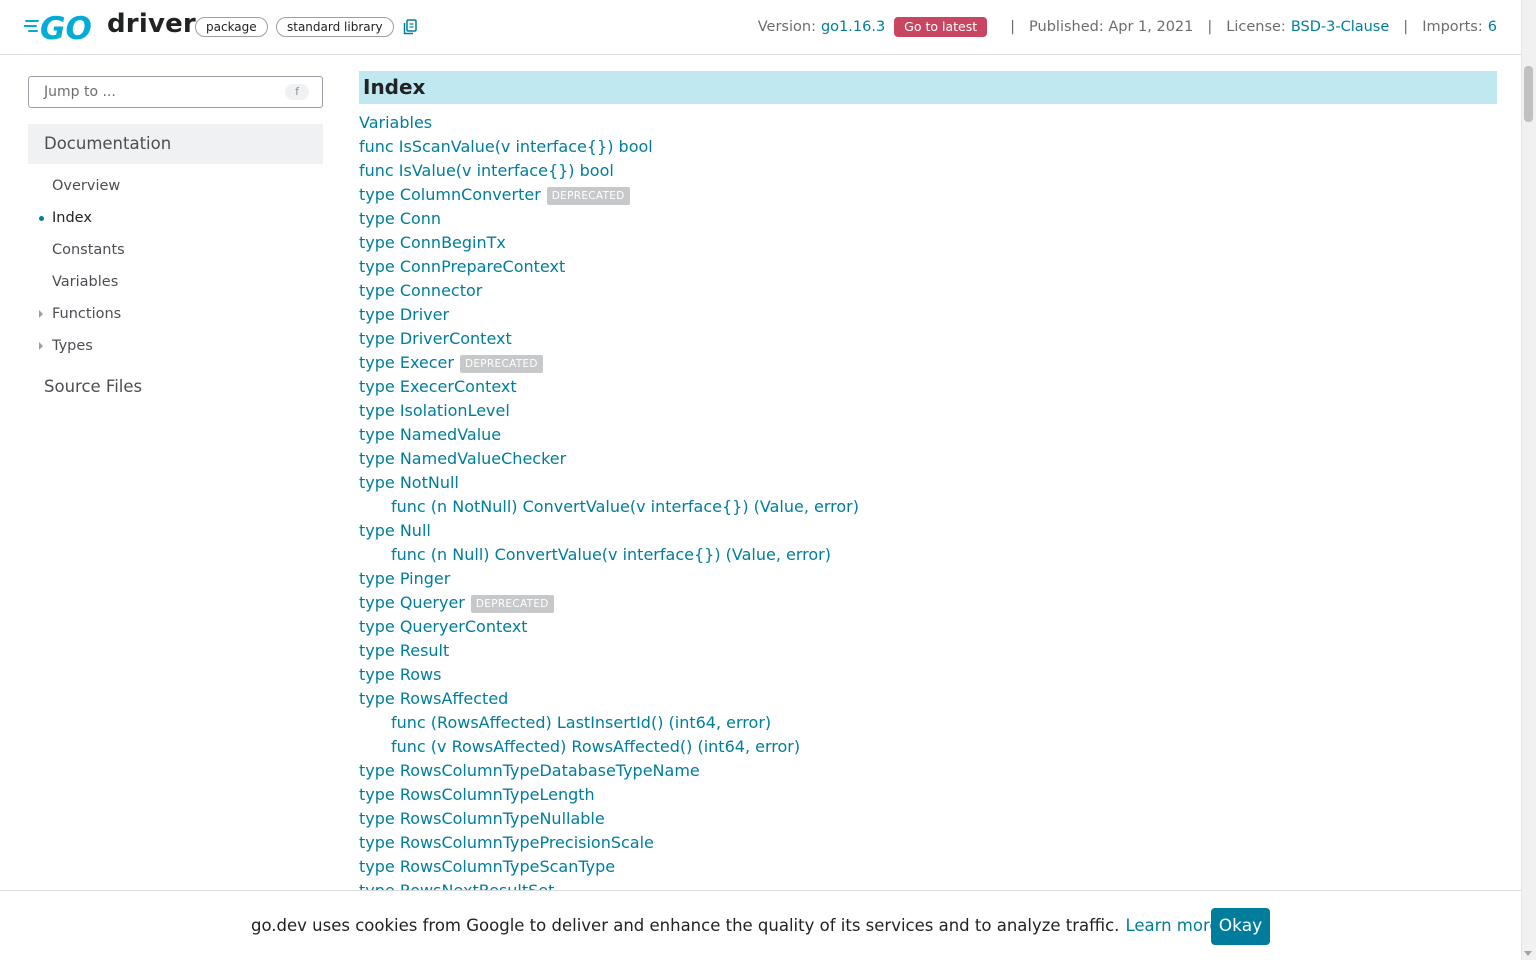 The height and width of the screenshot is (960, 1536). Describe the element at coordinates (929, 603) in the screenshot. I see `index-item: type Queryer DEPRECATED` at that location.